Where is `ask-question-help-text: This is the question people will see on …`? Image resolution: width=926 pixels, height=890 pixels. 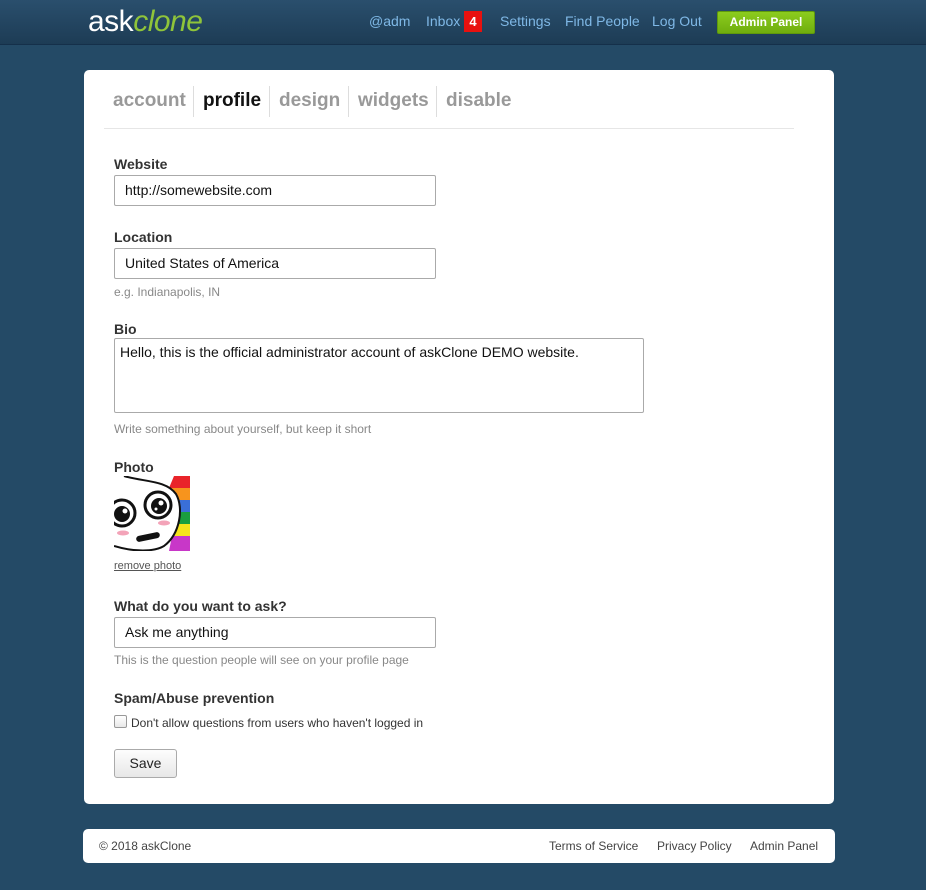
ask-question-help-text: This is the question people will see on … is located at coordinates (261, 660).